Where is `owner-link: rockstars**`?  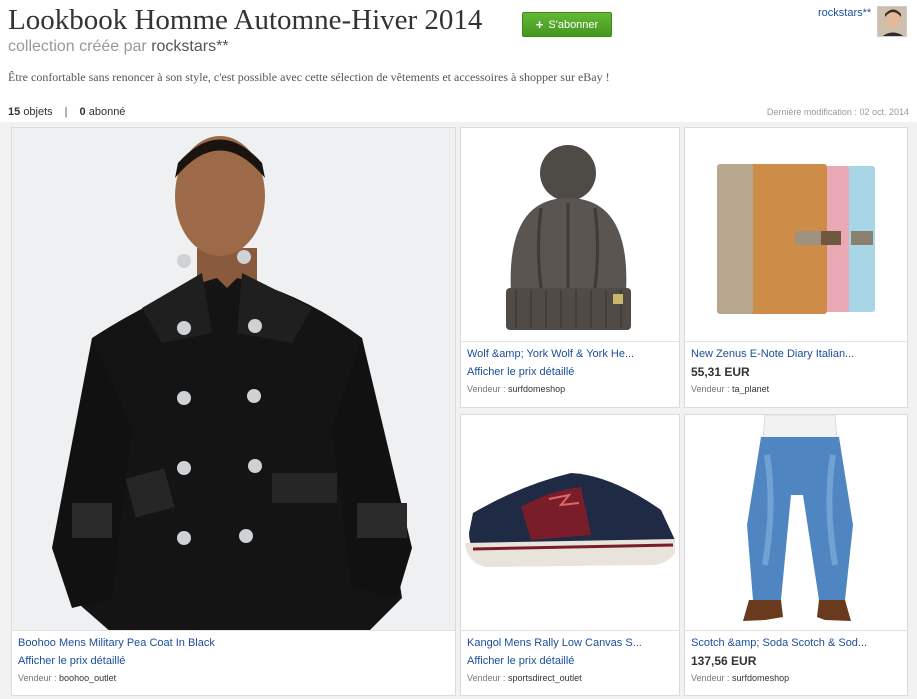 owner-link: rockstars** is located at coordinates (189, 46).